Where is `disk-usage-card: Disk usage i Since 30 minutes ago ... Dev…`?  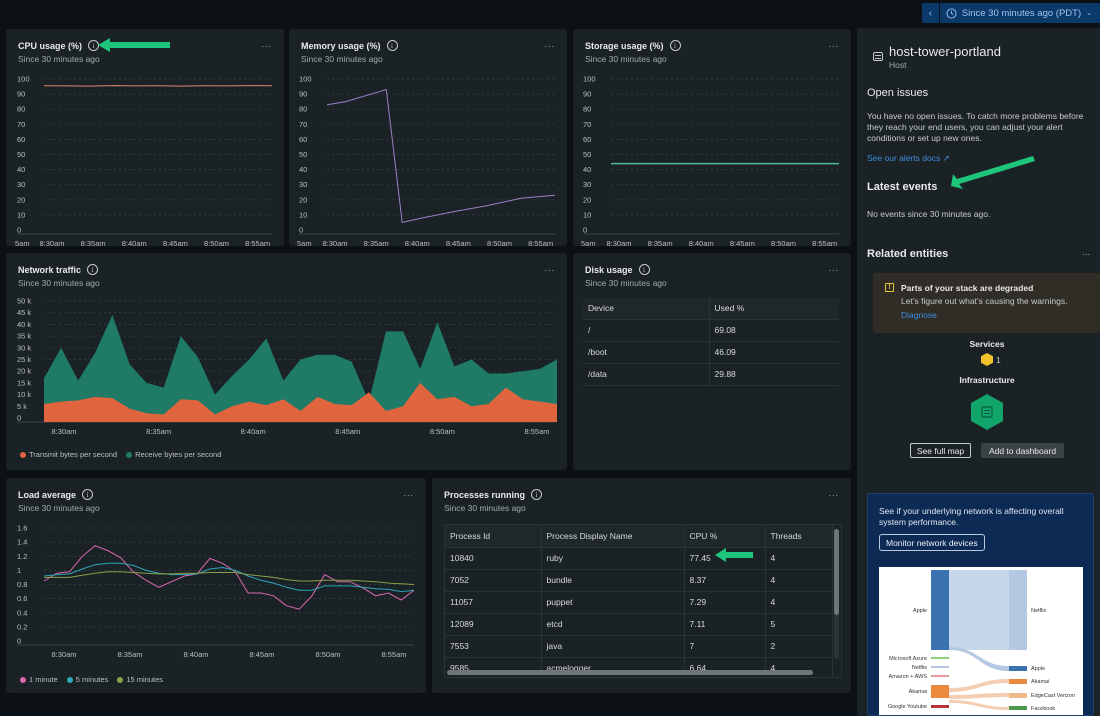
disk-usage-card: Disk usage i Since 30 minutes ago ... Dev… is located at coordinates (712, 361).